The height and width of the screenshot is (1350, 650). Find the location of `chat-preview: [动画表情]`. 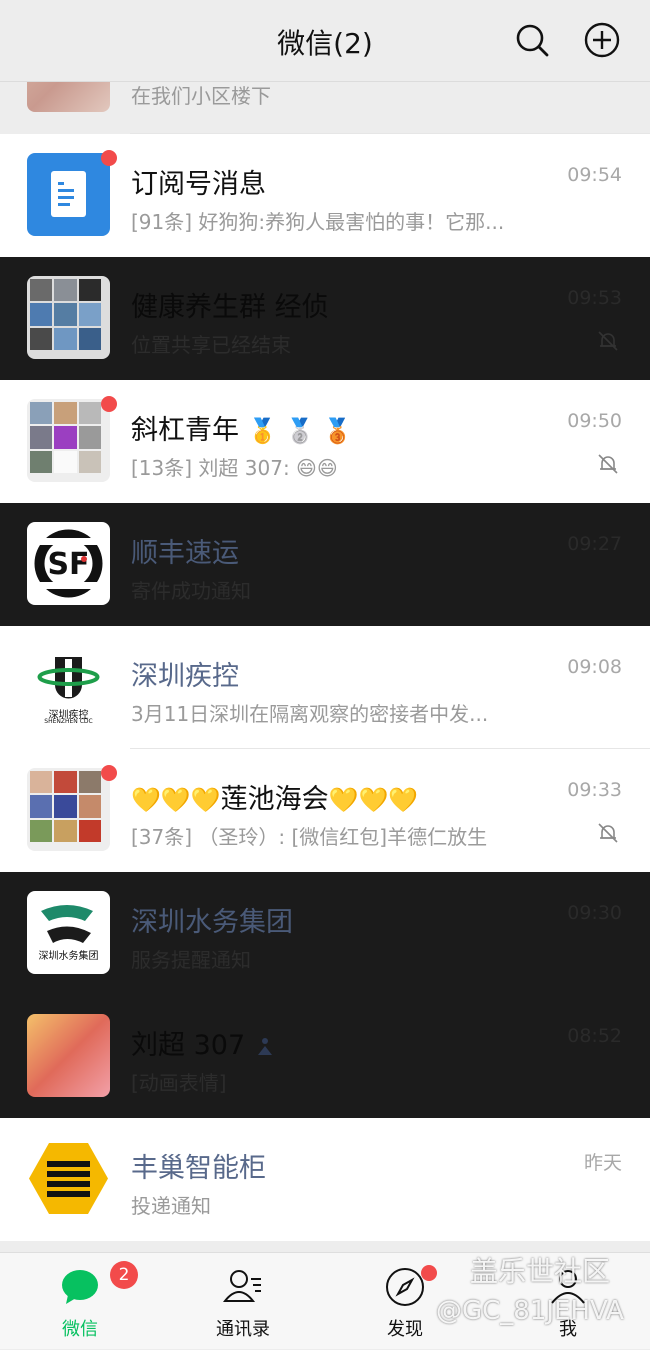

chat-preview: [动画表情] is located at coordinates (179, 1083).